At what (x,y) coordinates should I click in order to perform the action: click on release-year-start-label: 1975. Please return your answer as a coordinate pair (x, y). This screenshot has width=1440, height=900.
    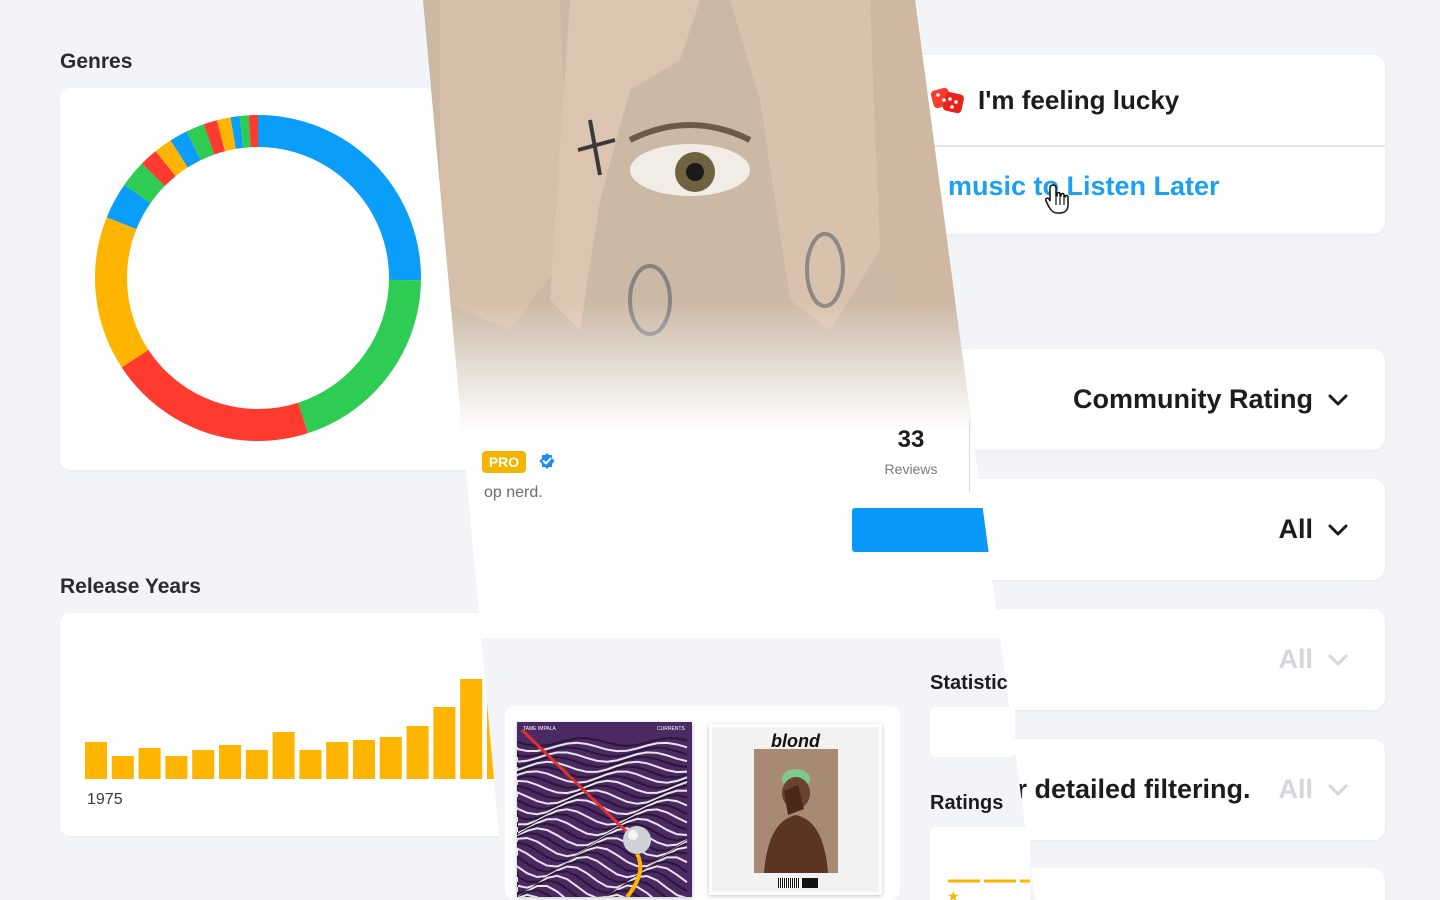
    Looking at the image, I should click on (105, 799).